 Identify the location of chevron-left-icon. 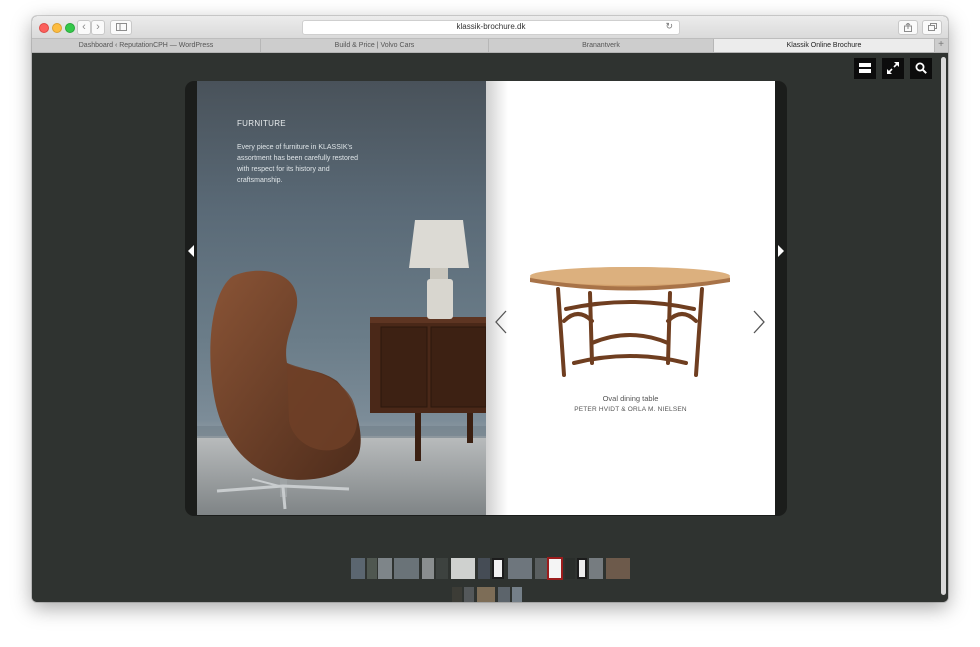
(501, 322).